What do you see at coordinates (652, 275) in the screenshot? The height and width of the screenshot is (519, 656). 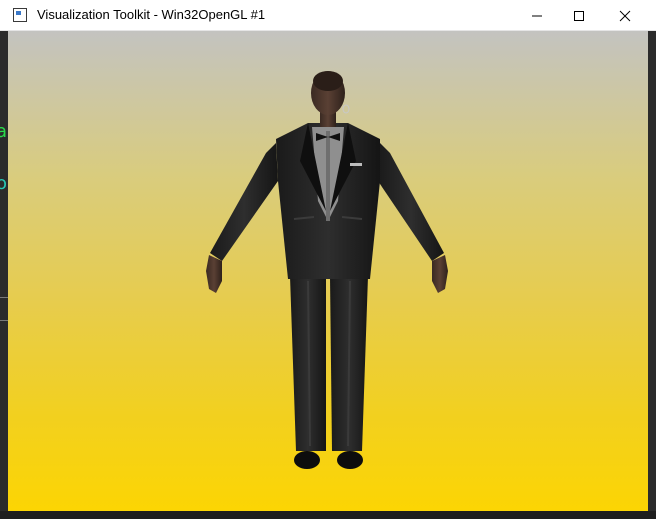 I see `right-window-border` at bounding box center [652, 275].